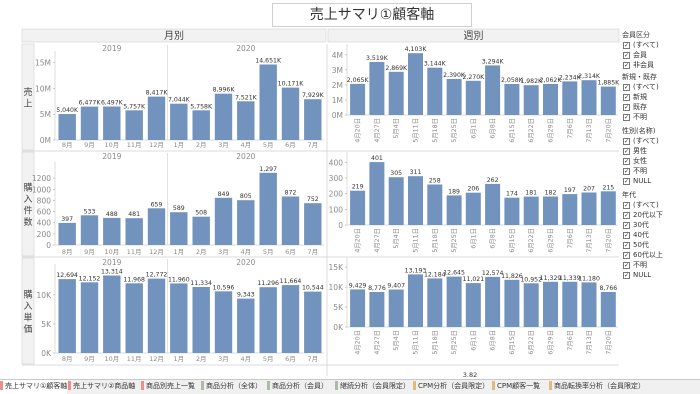 This screenshot has width=700, height=394. I want to click on weekly-unit-ytick-label-1: 5K, so click(338, 307).